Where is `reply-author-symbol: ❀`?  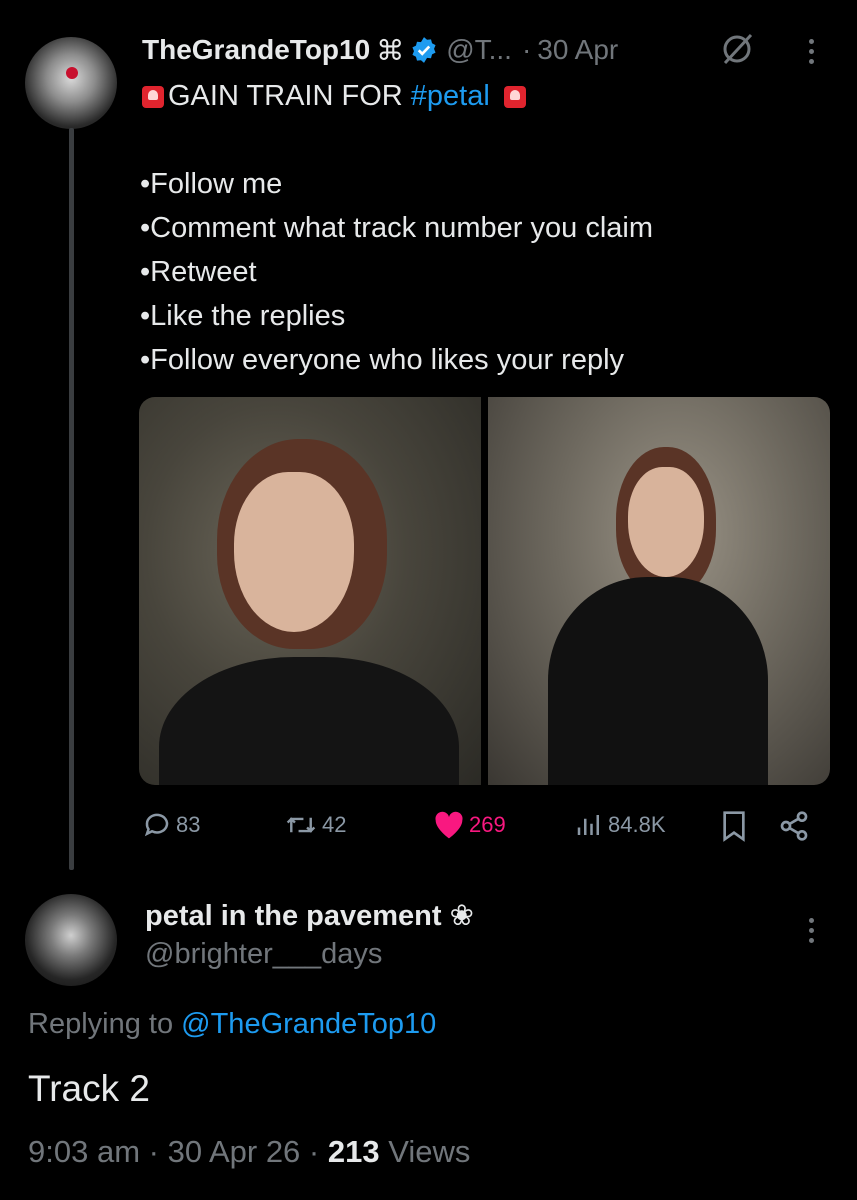
reply-author-symbol: ❀ is located at coordinates (461, 916).